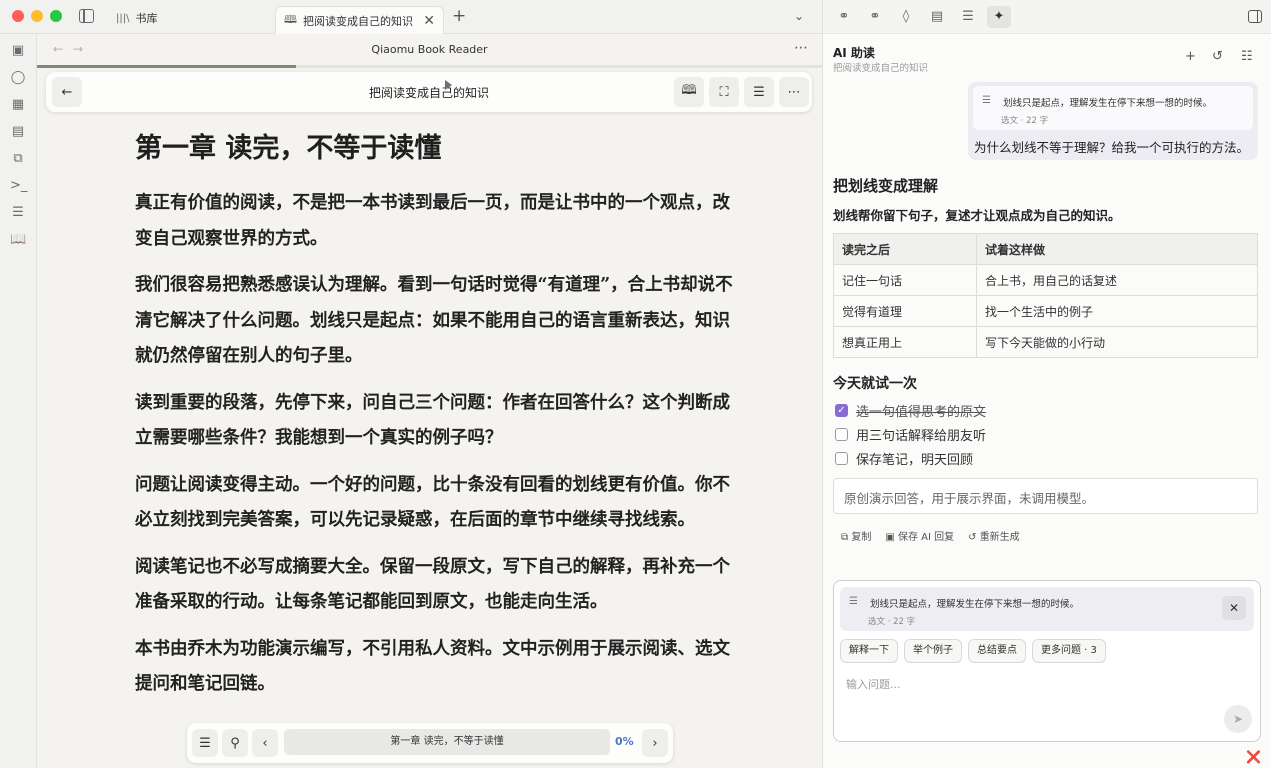 This screenshot has height=768, width=1271. I want to click on tab-bar: |||\ 书库 🕮 把阅读变成自己的知识 ✕ + ⌄, so click(411, 17).